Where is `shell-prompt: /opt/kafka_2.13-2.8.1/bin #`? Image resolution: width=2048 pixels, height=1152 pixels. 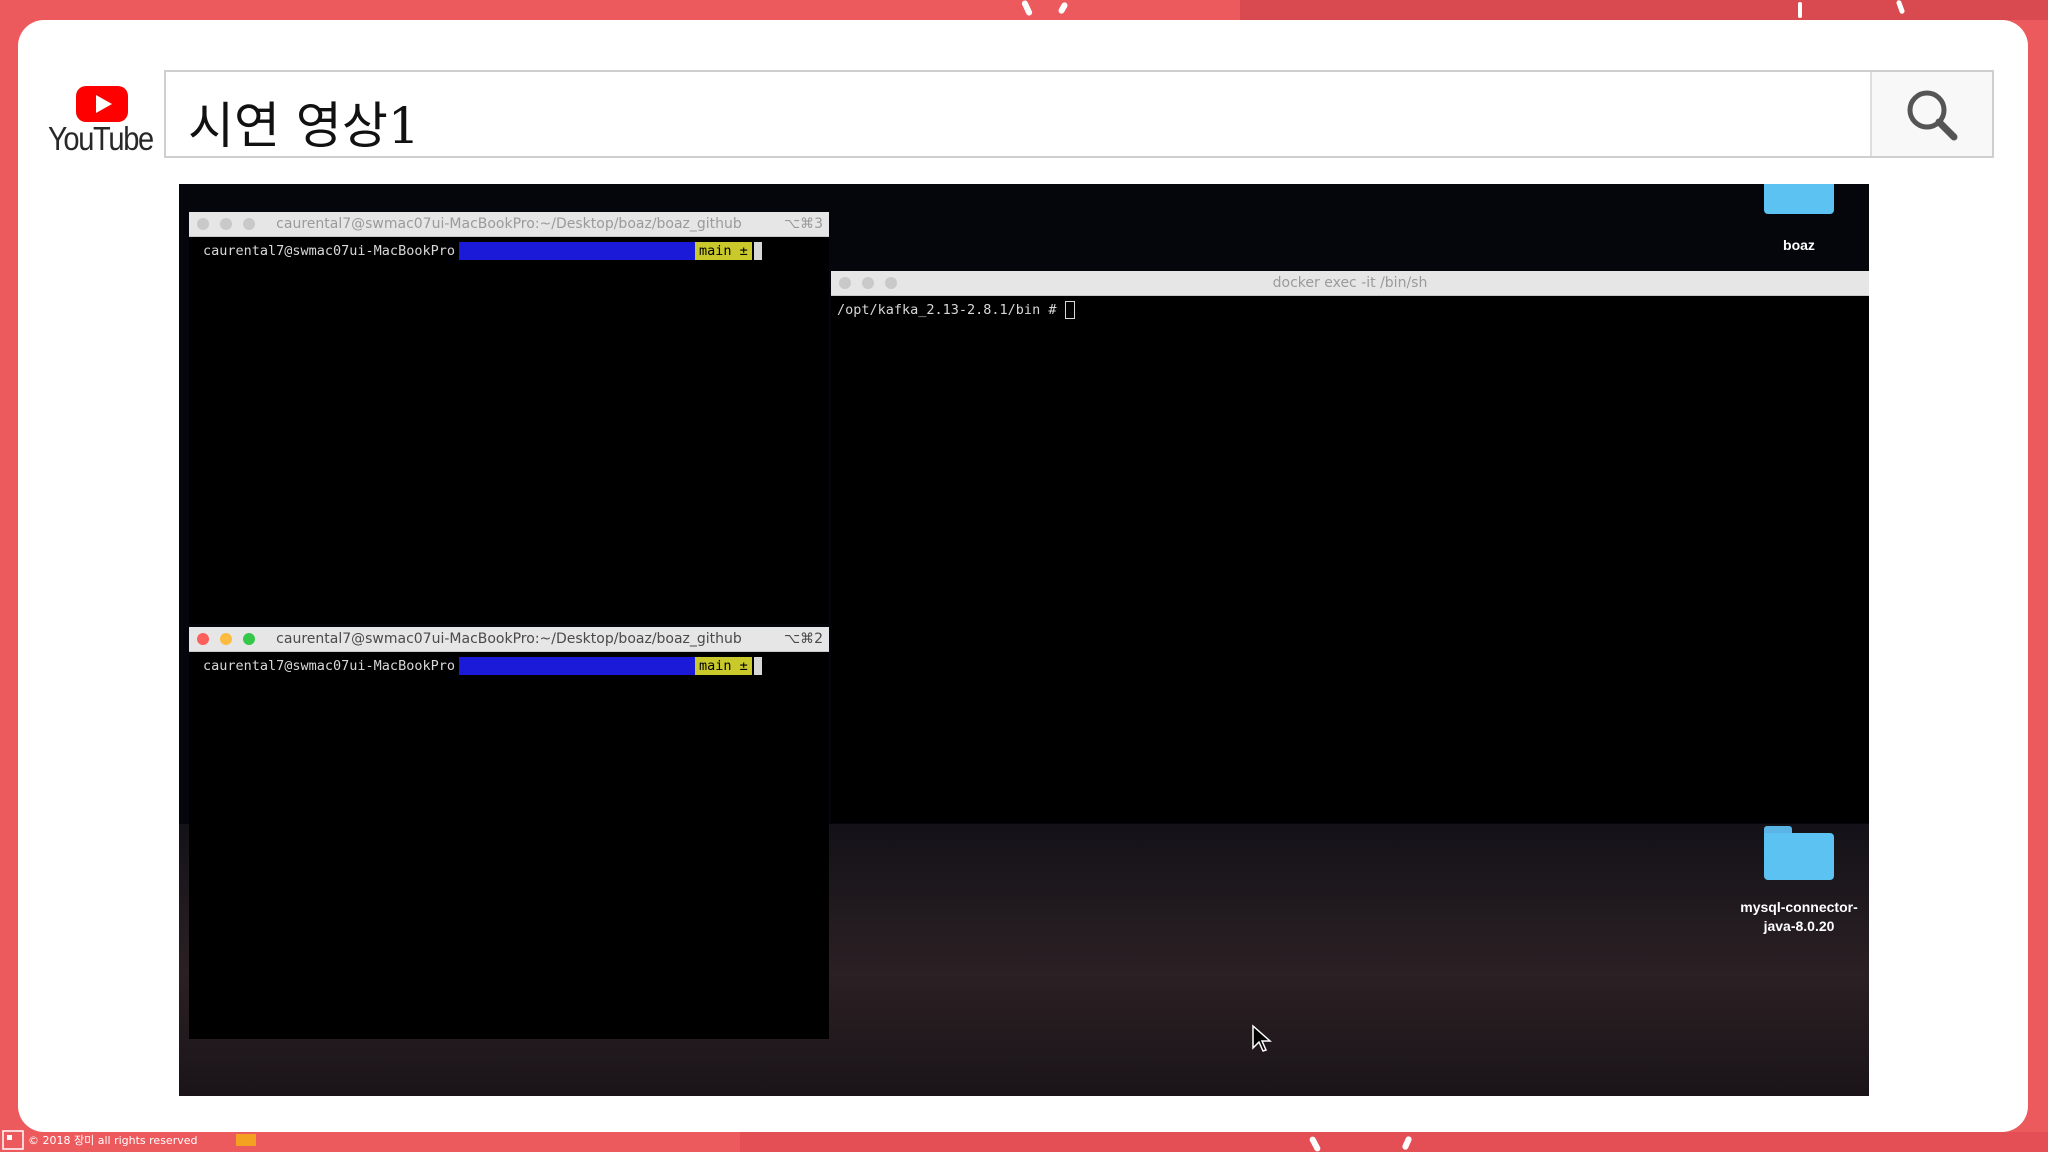 shell-prompt: /opt/kafka_2.13-2.8.1/bin # is located at coordinates (956, 310).